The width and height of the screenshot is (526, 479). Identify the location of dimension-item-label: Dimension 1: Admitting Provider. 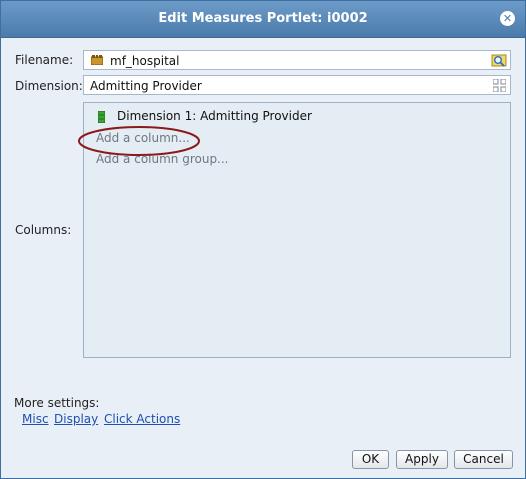
(214, 116).